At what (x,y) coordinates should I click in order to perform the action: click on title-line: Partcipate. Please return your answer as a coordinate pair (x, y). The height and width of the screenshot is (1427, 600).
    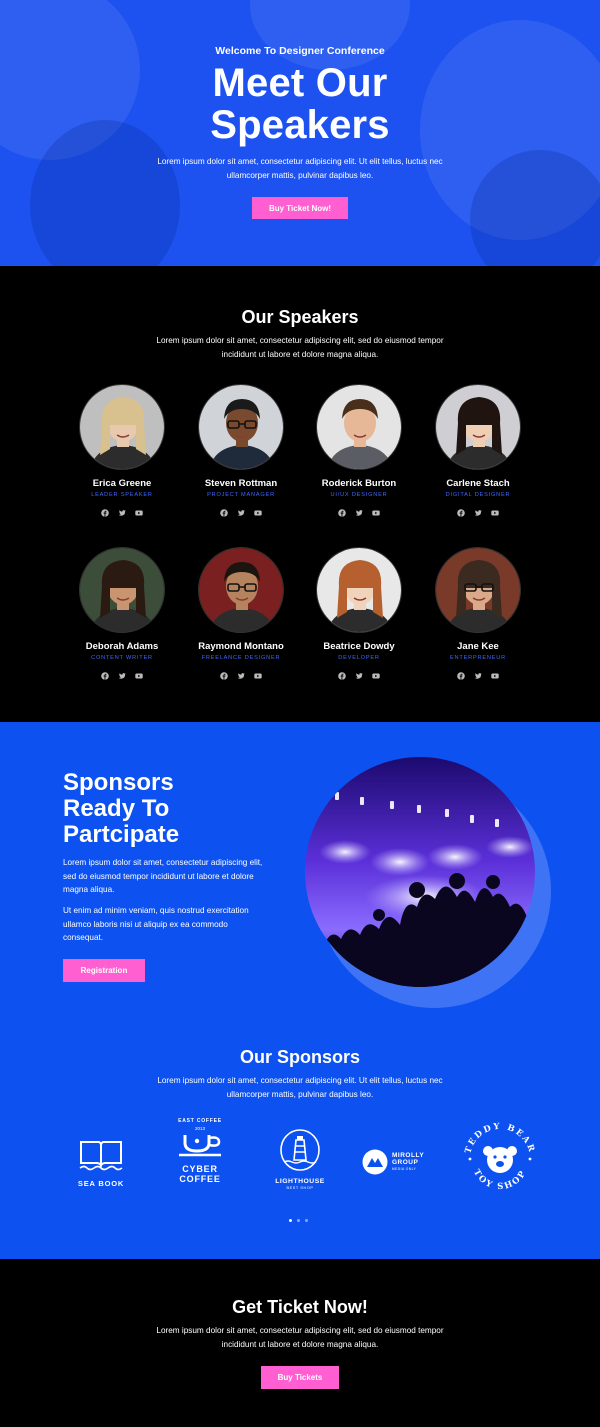
    Looking at the image, I should click on (121, 834).